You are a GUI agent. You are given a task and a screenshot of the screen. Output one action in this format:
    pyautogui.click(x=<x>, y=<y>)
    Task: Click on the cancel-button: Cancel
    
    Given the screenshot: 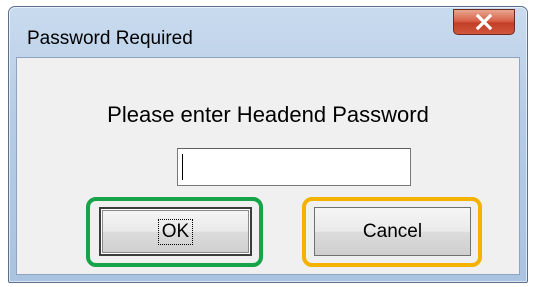 What is the action you would take?
    pyautogui.click(x=392, y=231)
    